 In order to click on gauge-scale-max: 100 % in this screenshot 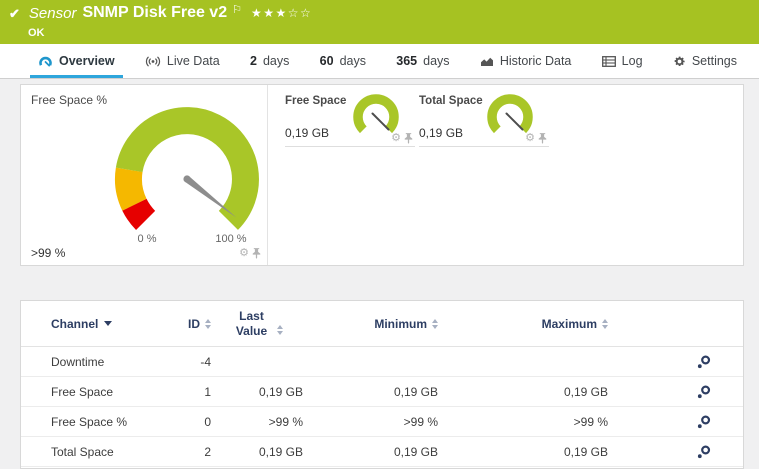, I will do `click(231, 239)`.